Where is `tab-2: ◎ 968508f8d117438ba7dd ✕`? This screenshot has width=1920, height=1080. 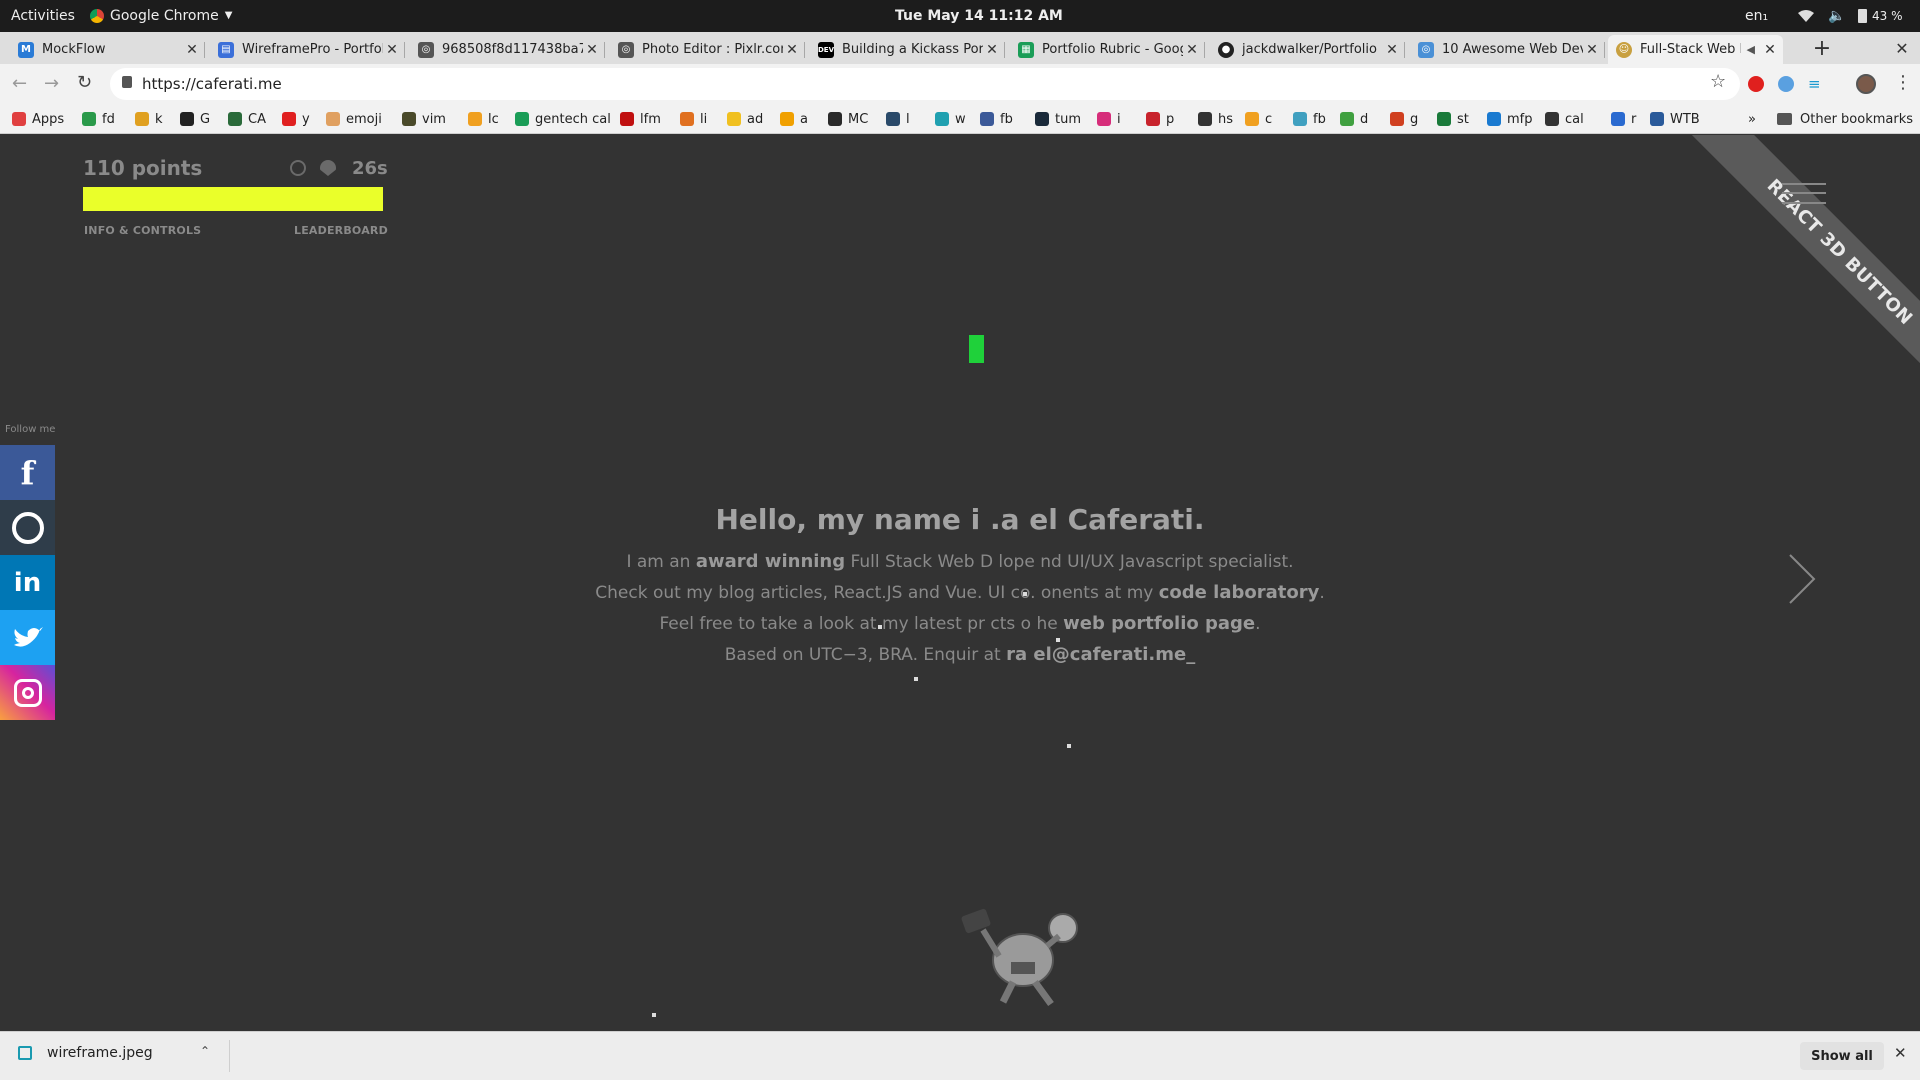
tab-2: ◎ 968508f8d117438ba7dd ✕ is located at coordinates (507, 49).